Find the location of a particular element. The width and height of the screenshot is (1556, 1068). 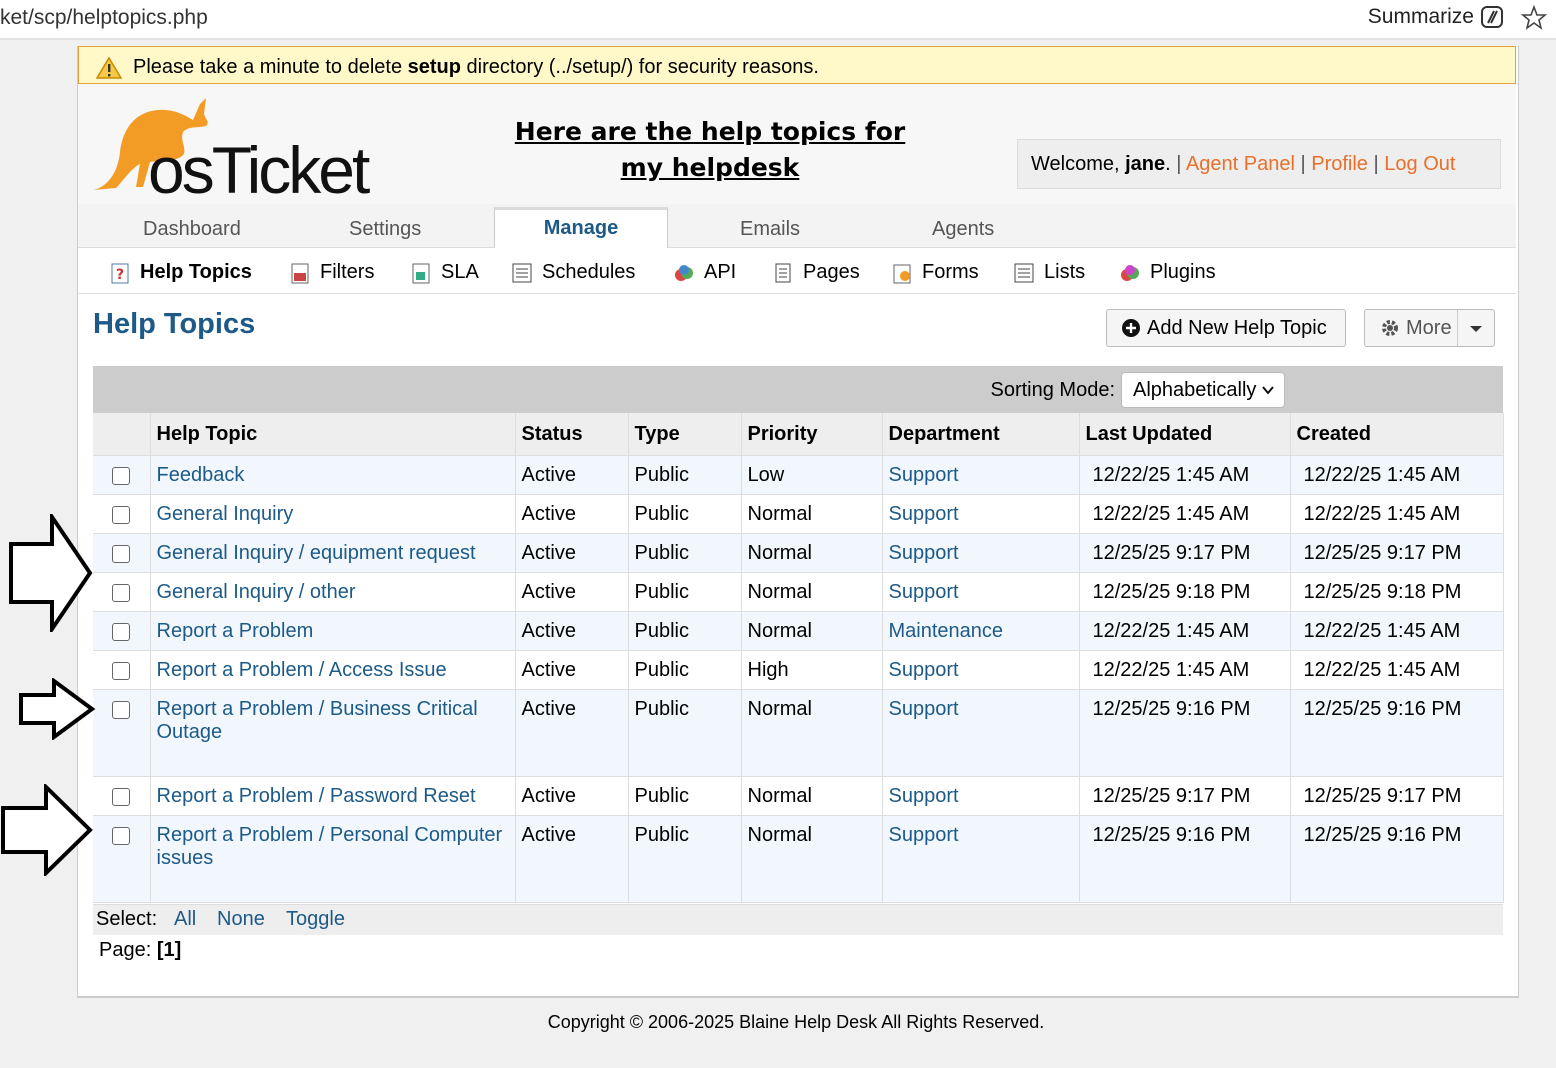

last-updated-cell: 12/25/25 9:17 PM is located at coordinates (1185, 553).